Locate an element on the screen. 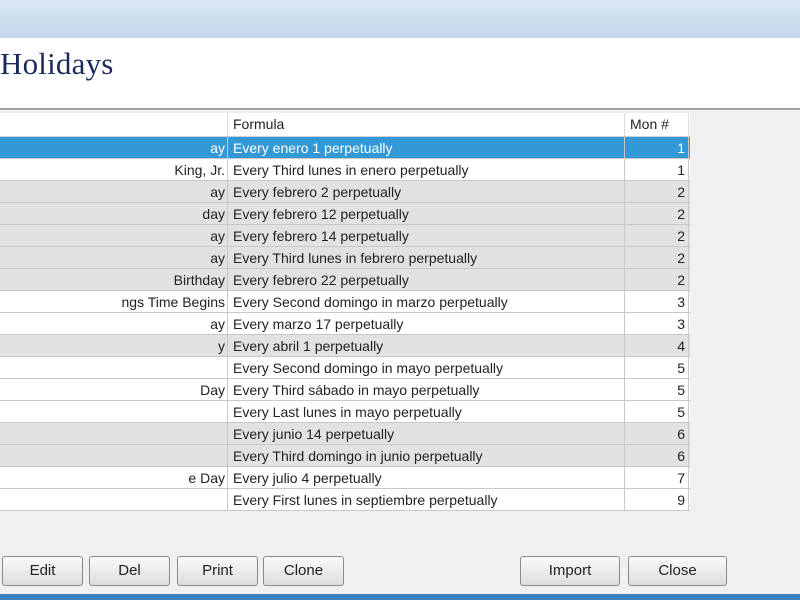 The image size is (800, 600). header-panel: Holidays is located at coordinates (400, 73).